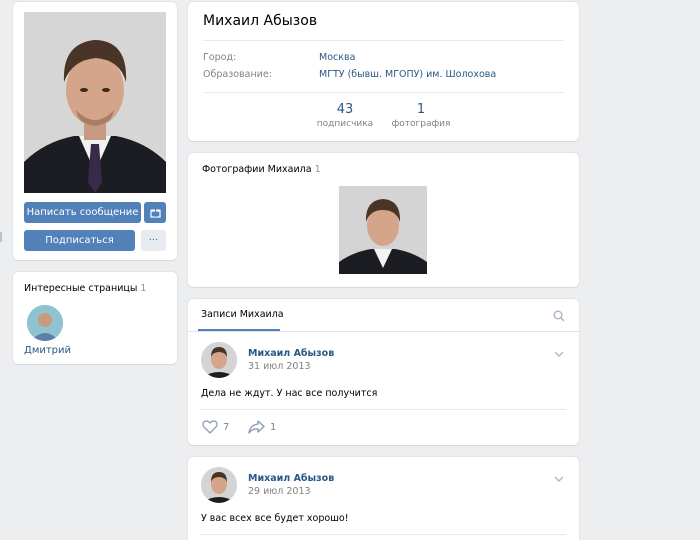 This screenshot has width=700, height=540. I want to click on followers-counter: 43 подписчика, so click(345, 115).